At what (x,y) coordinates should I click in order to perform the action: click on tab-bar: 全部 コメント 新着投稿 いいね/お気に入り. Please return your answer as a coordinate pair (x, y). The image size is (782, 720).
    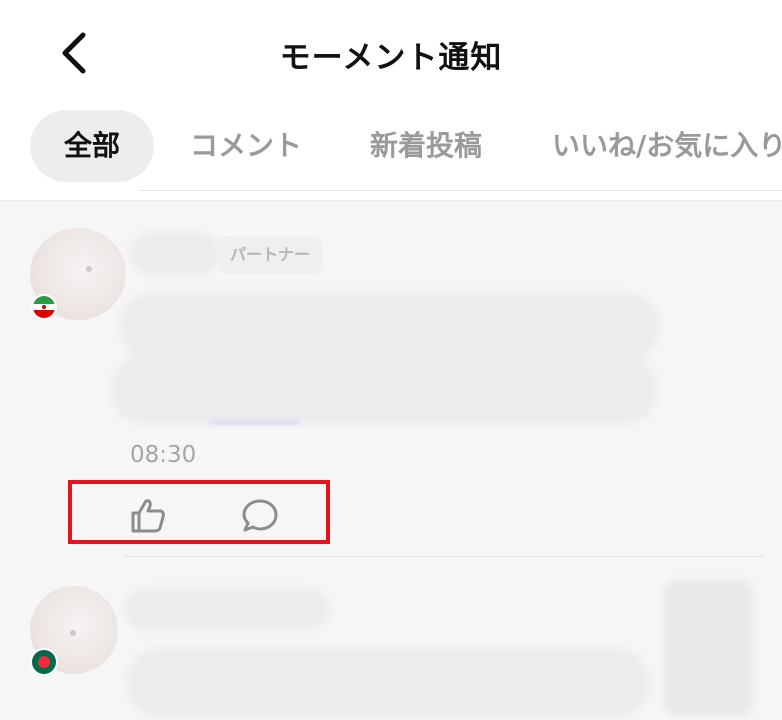
    Looking at the image, I should click on (391, 146).